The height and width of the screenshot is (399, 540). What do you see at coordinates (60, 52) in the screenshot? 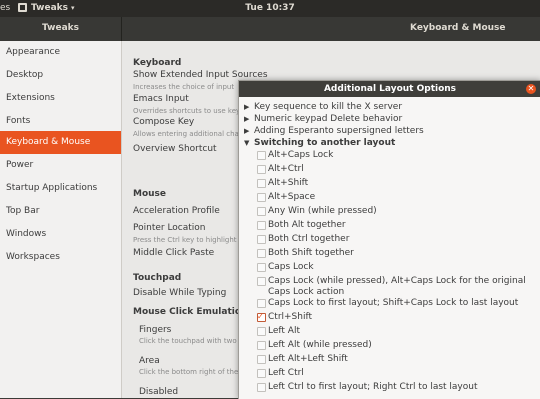
I see `sidebar-item-appearance: Appearance` at bounding box center [60, 52].